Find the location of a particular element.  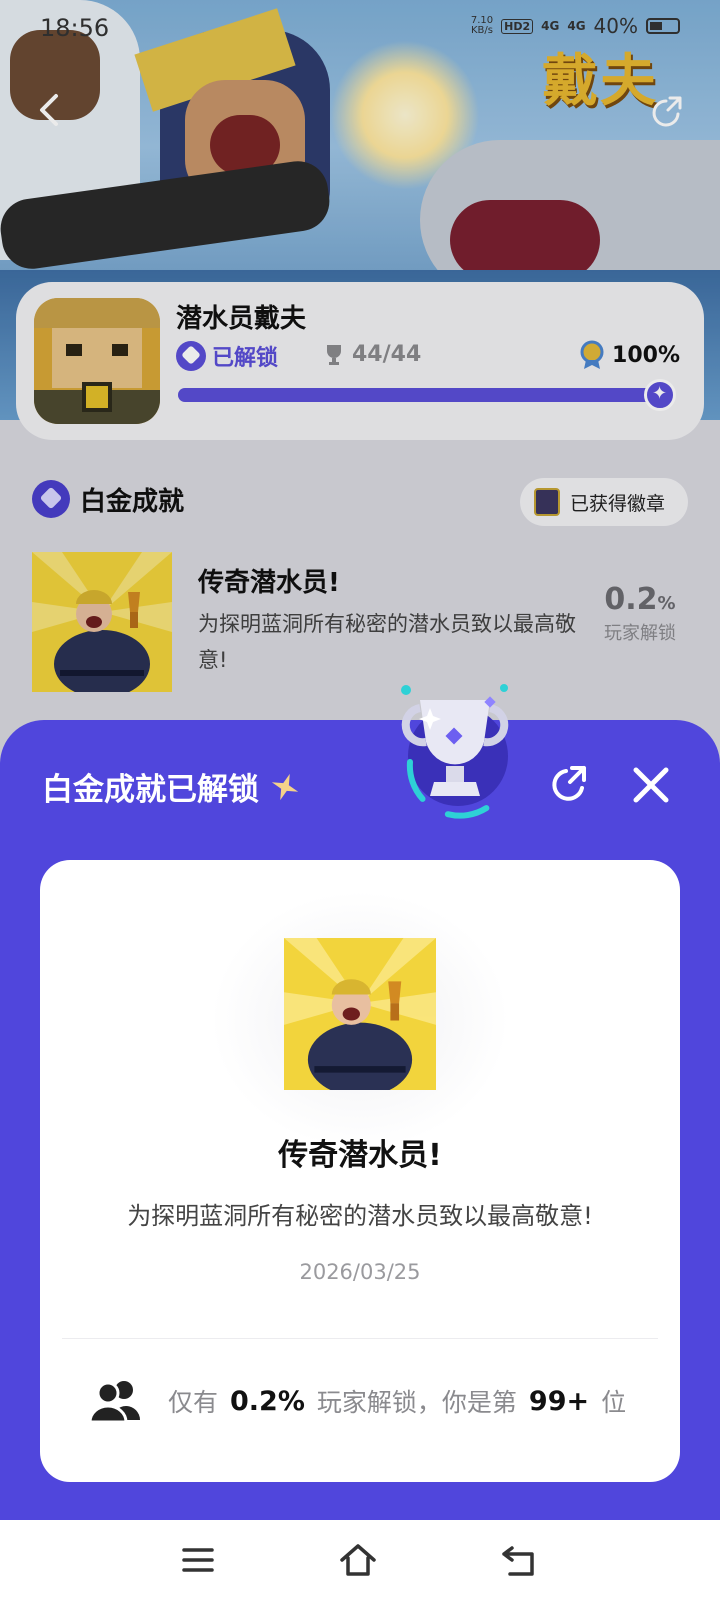

people-icon is located at coordinates (114, 1402).